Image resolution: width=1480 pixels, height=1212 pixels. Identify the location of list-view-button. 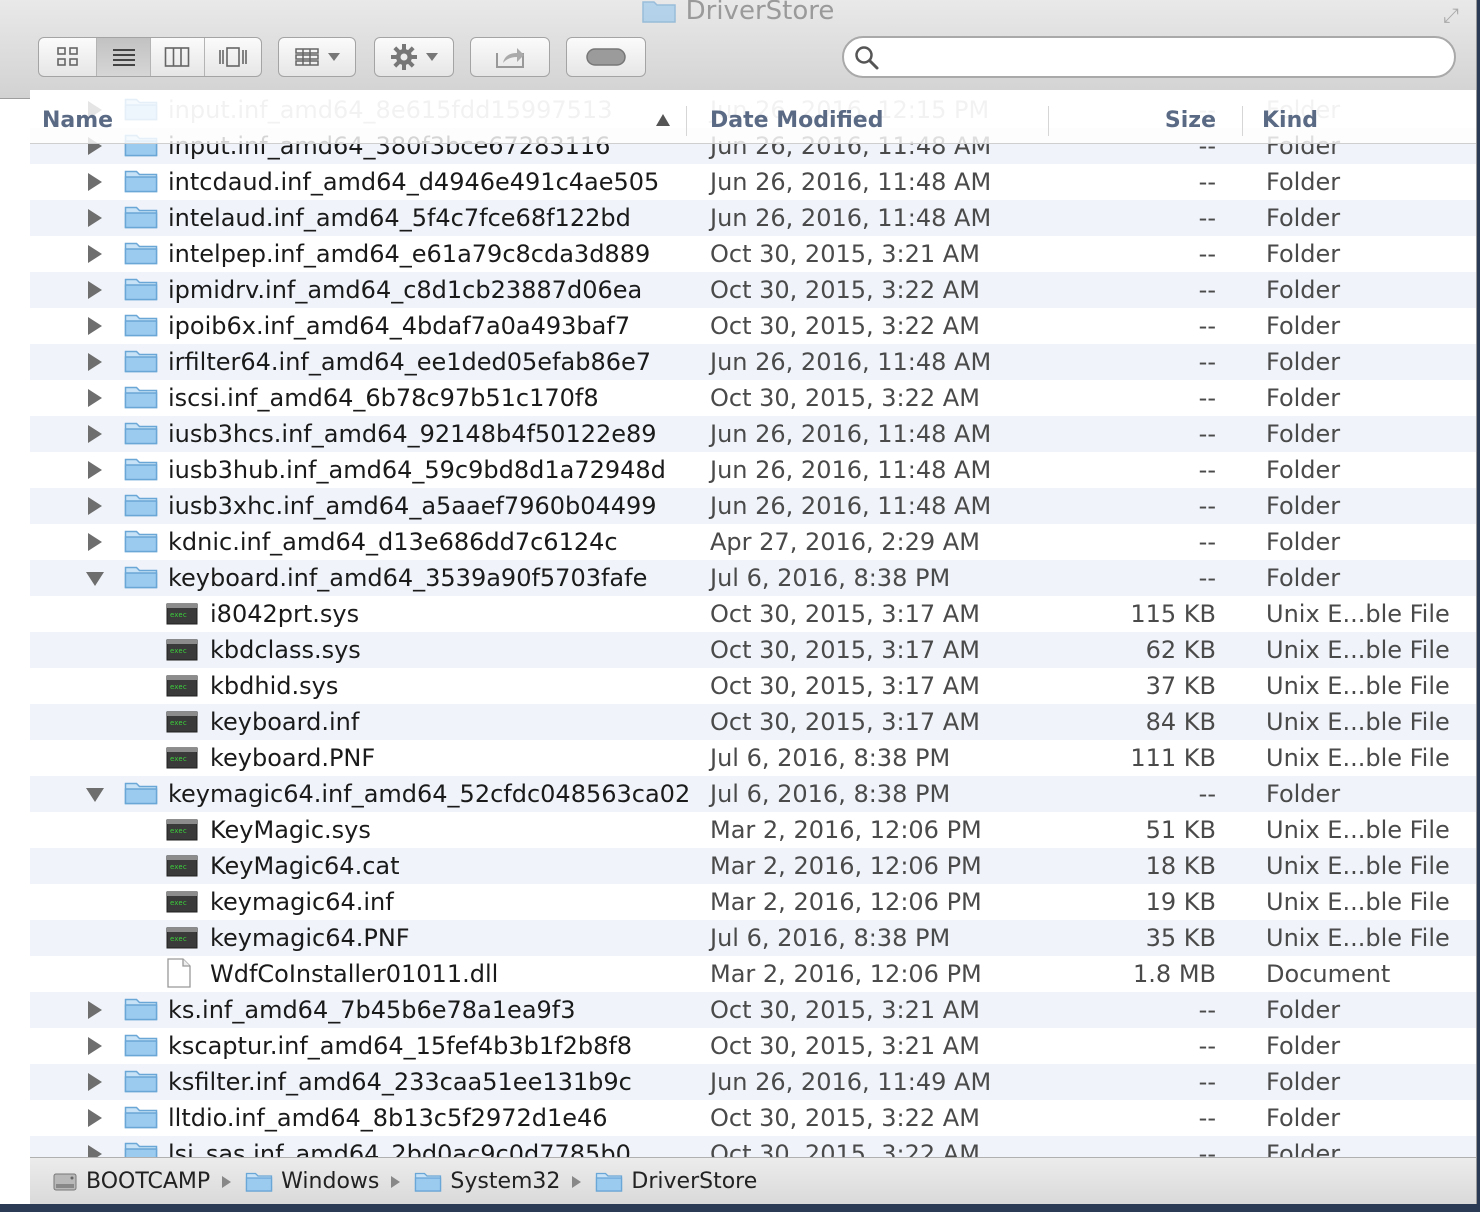
(124, 57).